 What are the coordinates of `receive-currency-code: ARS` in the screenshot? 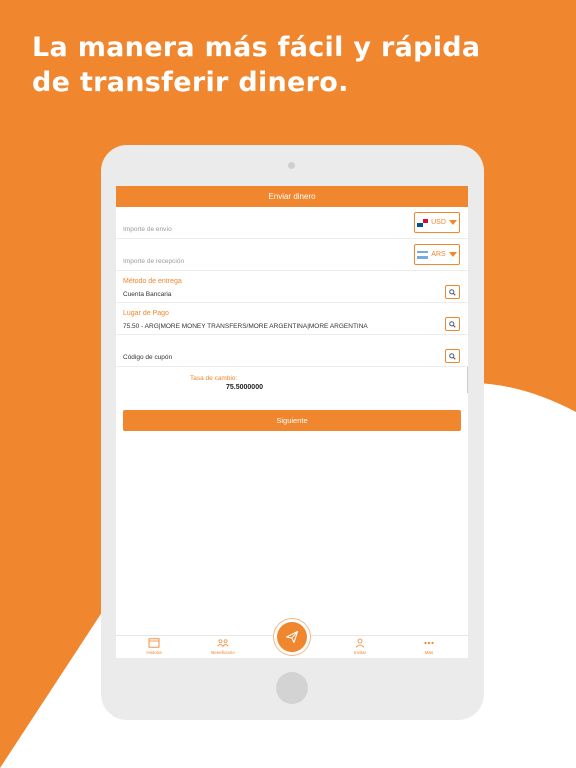 It's located at (438, 254).